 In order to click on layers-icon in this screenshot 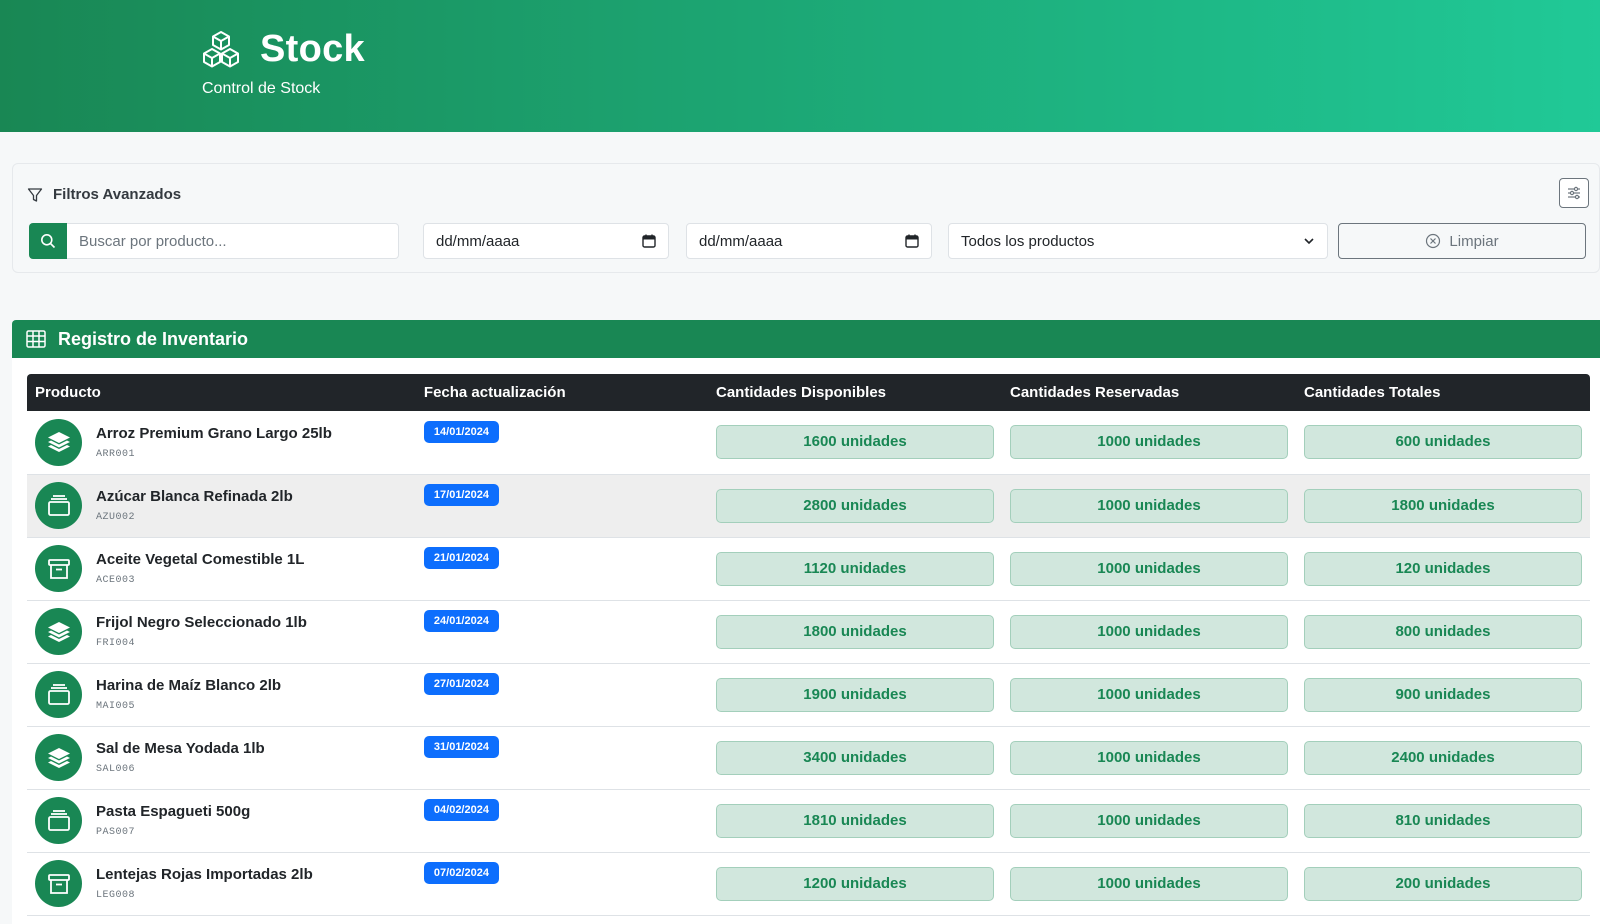, I will do `click(59, 632)`.